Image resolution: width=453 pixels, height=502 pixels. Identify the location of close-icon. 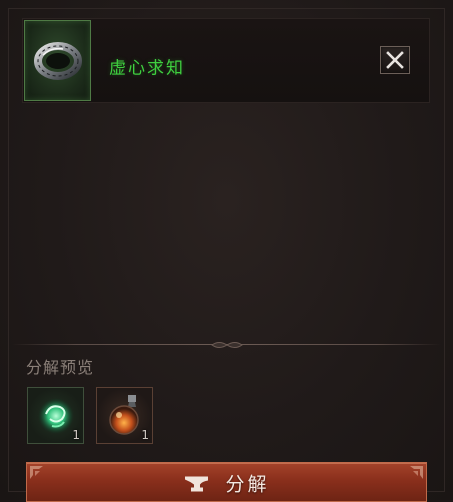
(395, 60).